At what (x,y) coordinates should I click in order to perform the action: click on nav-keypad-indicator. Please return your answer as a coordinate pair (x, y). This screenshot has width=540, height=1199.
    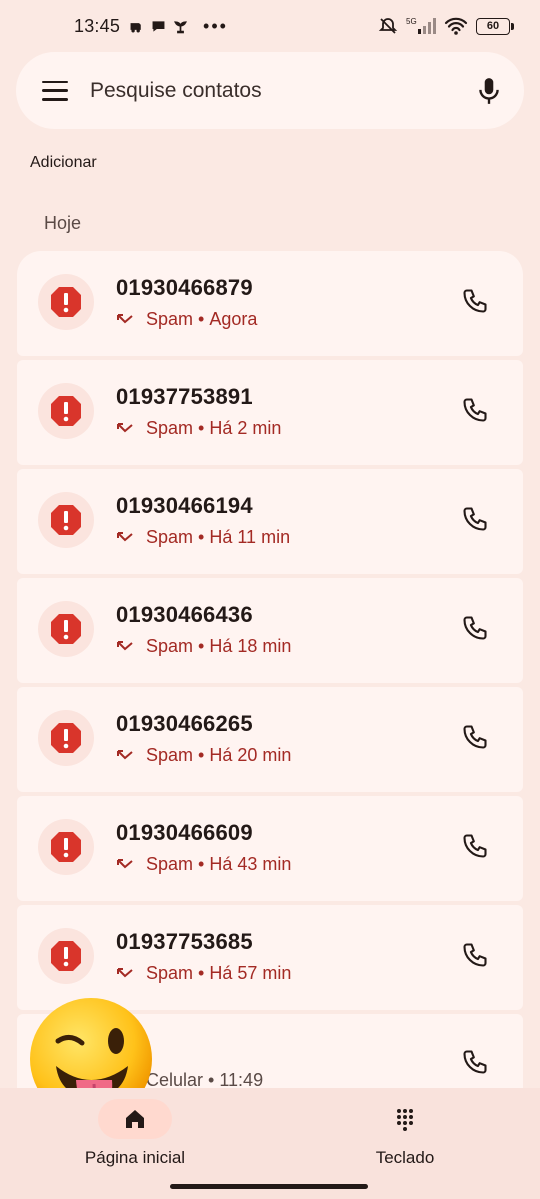
    Looking at the image, I should click on (405, 1119).